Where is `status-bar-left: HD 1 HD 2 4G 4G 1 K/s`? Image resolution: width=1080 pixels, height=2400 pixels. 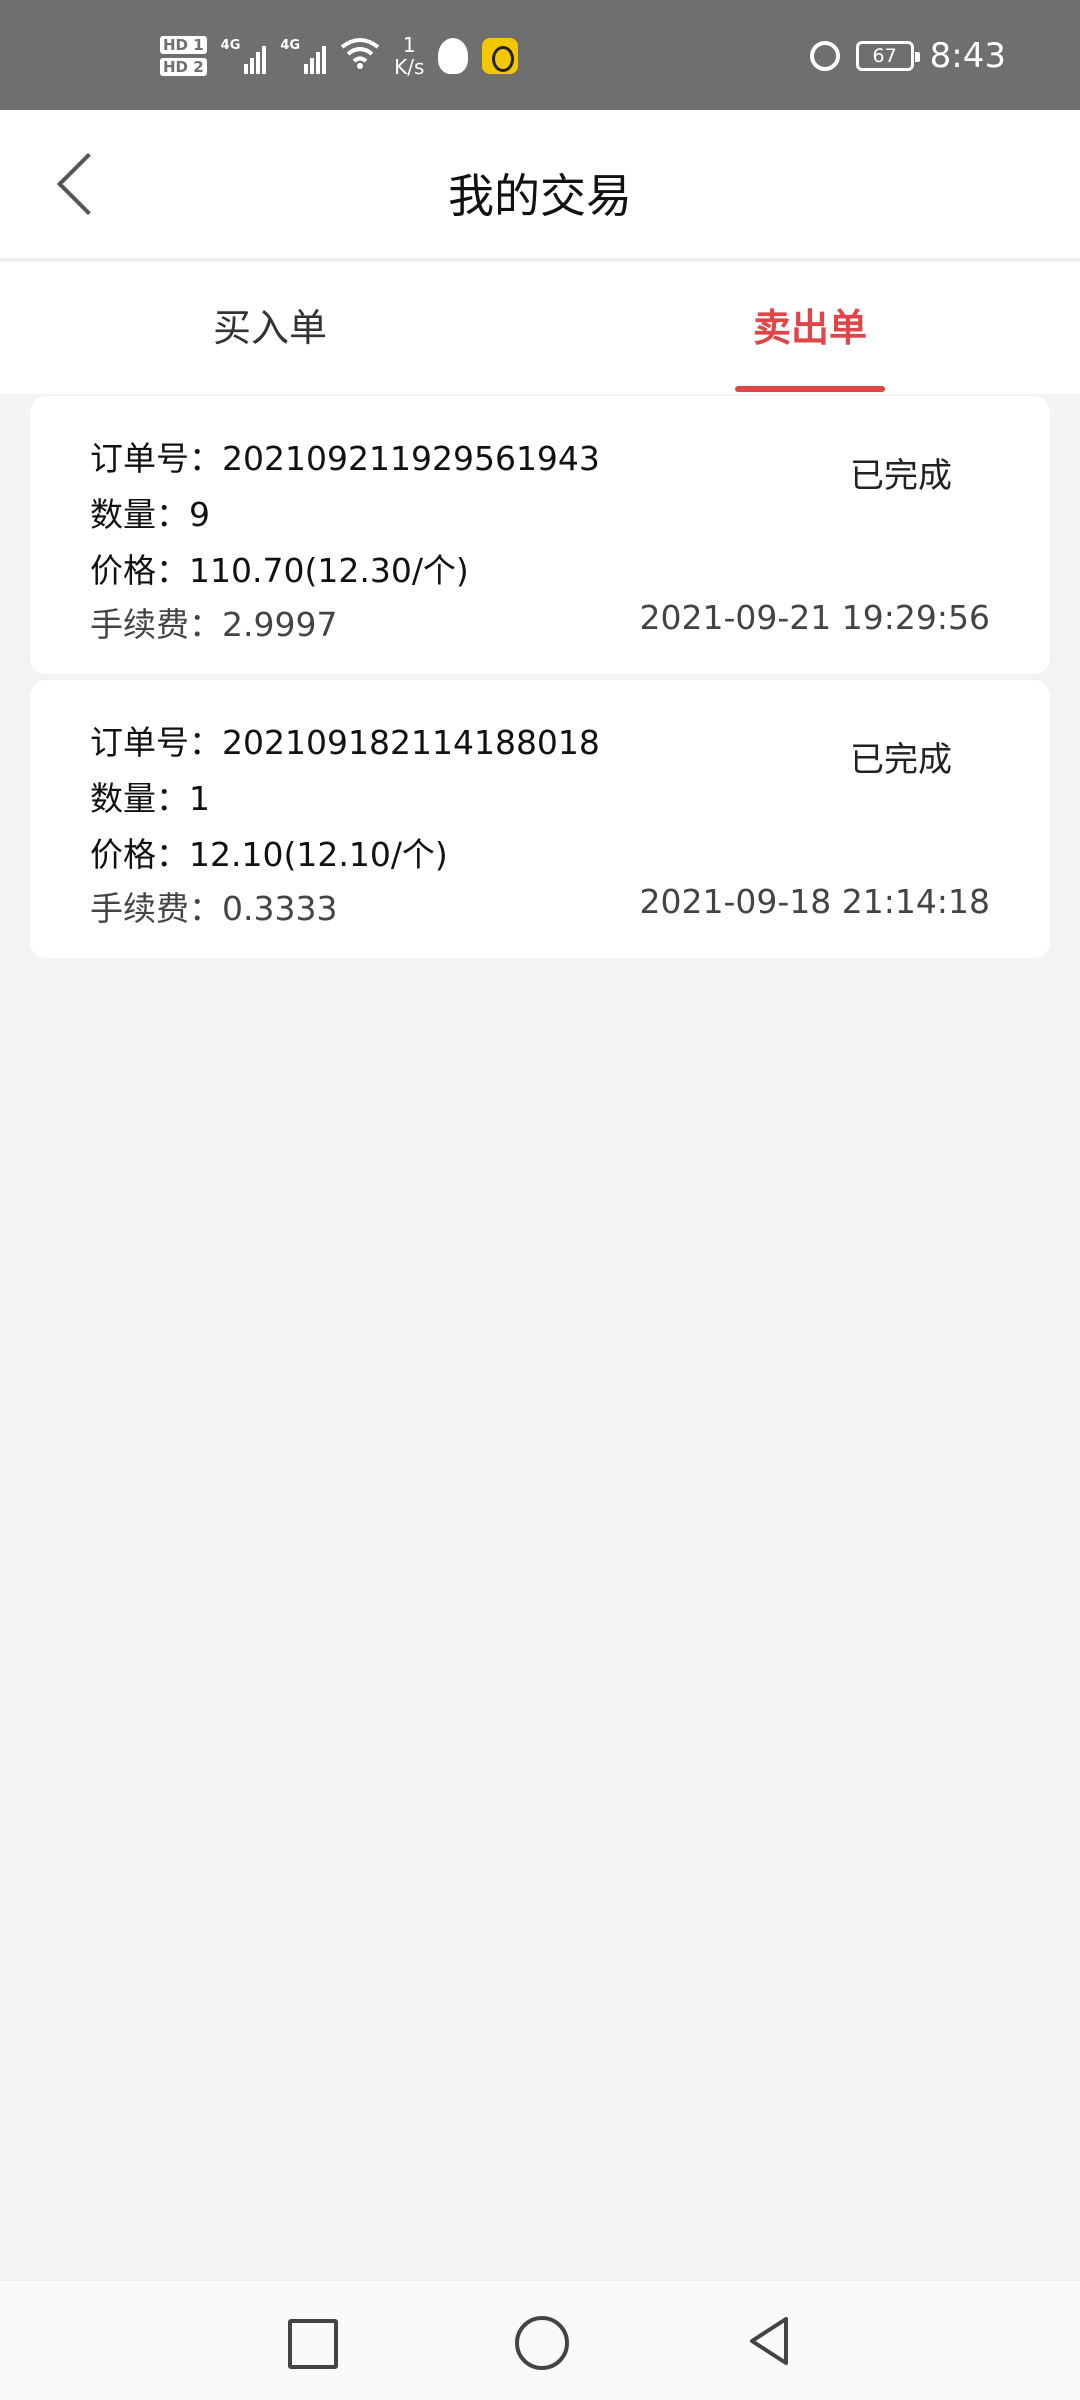
status-bar-left: HD 1 HD 2 4G 4G 1 K/s is located at coordinates (339, 56).